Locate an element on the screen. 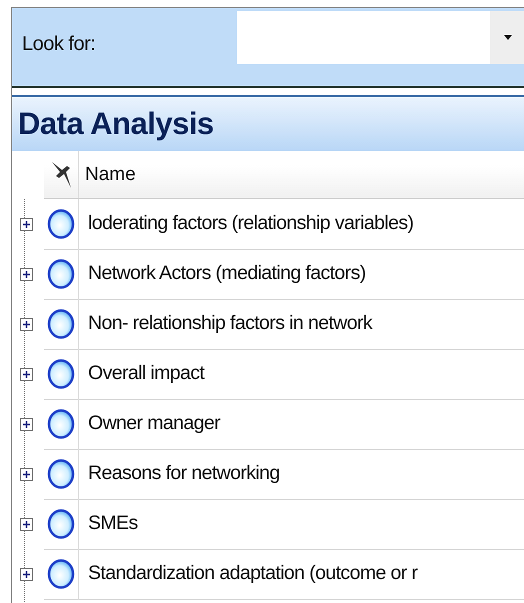 This screenshot has width=524, height=603. node-name: Standardization adaptation (outcome or r is located at coordinates (253, 573).